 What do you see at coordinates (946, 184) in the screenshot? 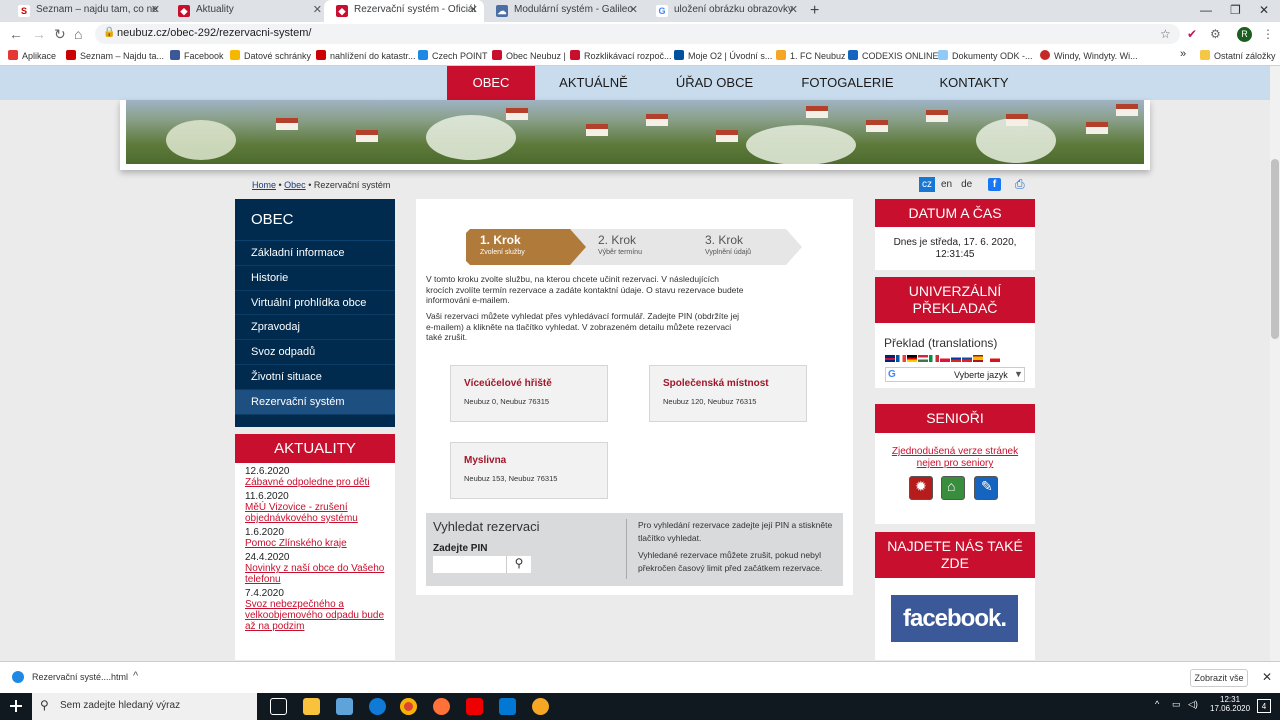
I see `lang-en: en` at bounding box center [946, 184].